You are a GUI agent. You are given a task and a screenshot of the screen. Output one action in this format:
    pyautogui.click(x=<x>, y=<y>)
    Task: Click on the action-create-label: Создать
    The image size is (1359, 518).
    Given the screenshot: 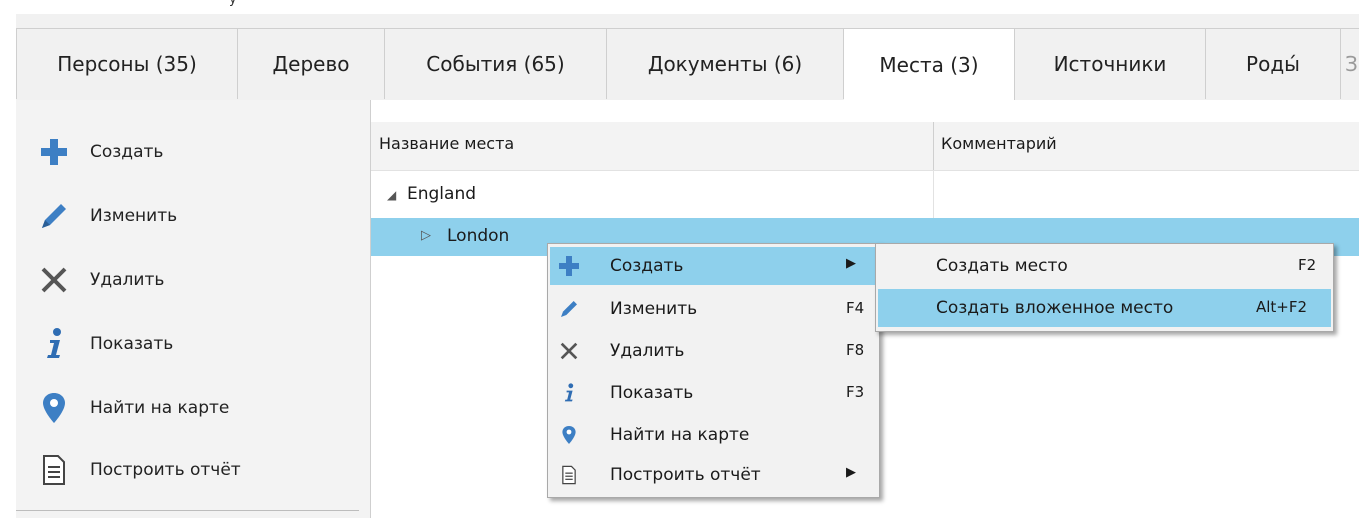 What is the action you would take?
    pyautogui.click(x=127, y=152)
    